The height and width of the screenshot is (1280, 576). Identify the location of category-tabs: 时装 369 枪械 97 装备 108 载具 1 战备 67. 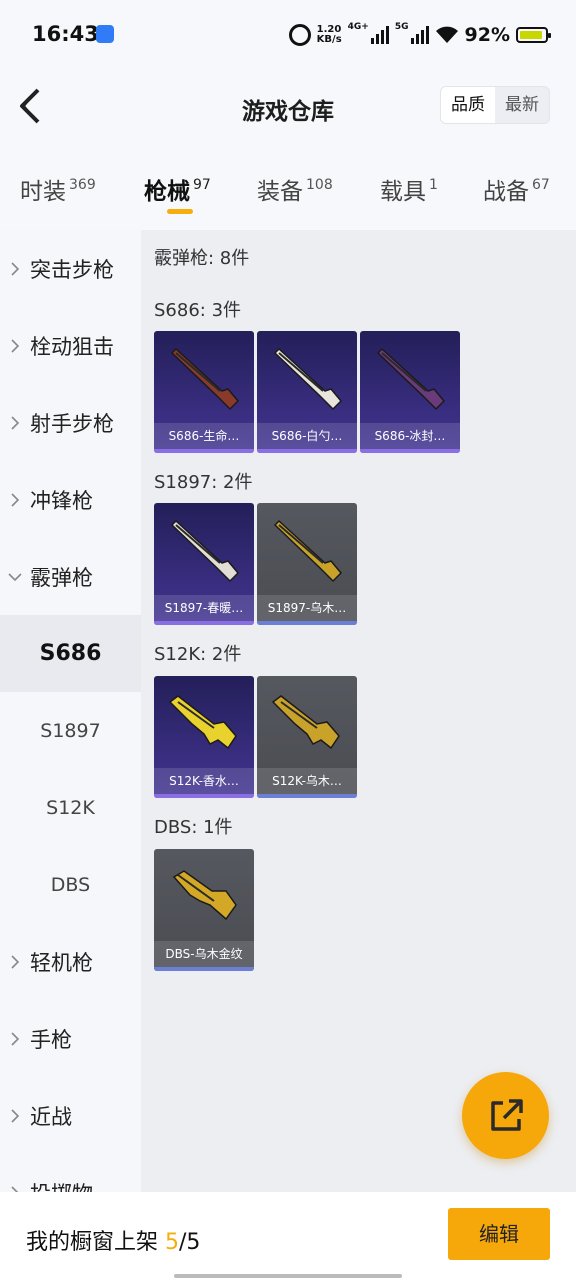
(288, 190).